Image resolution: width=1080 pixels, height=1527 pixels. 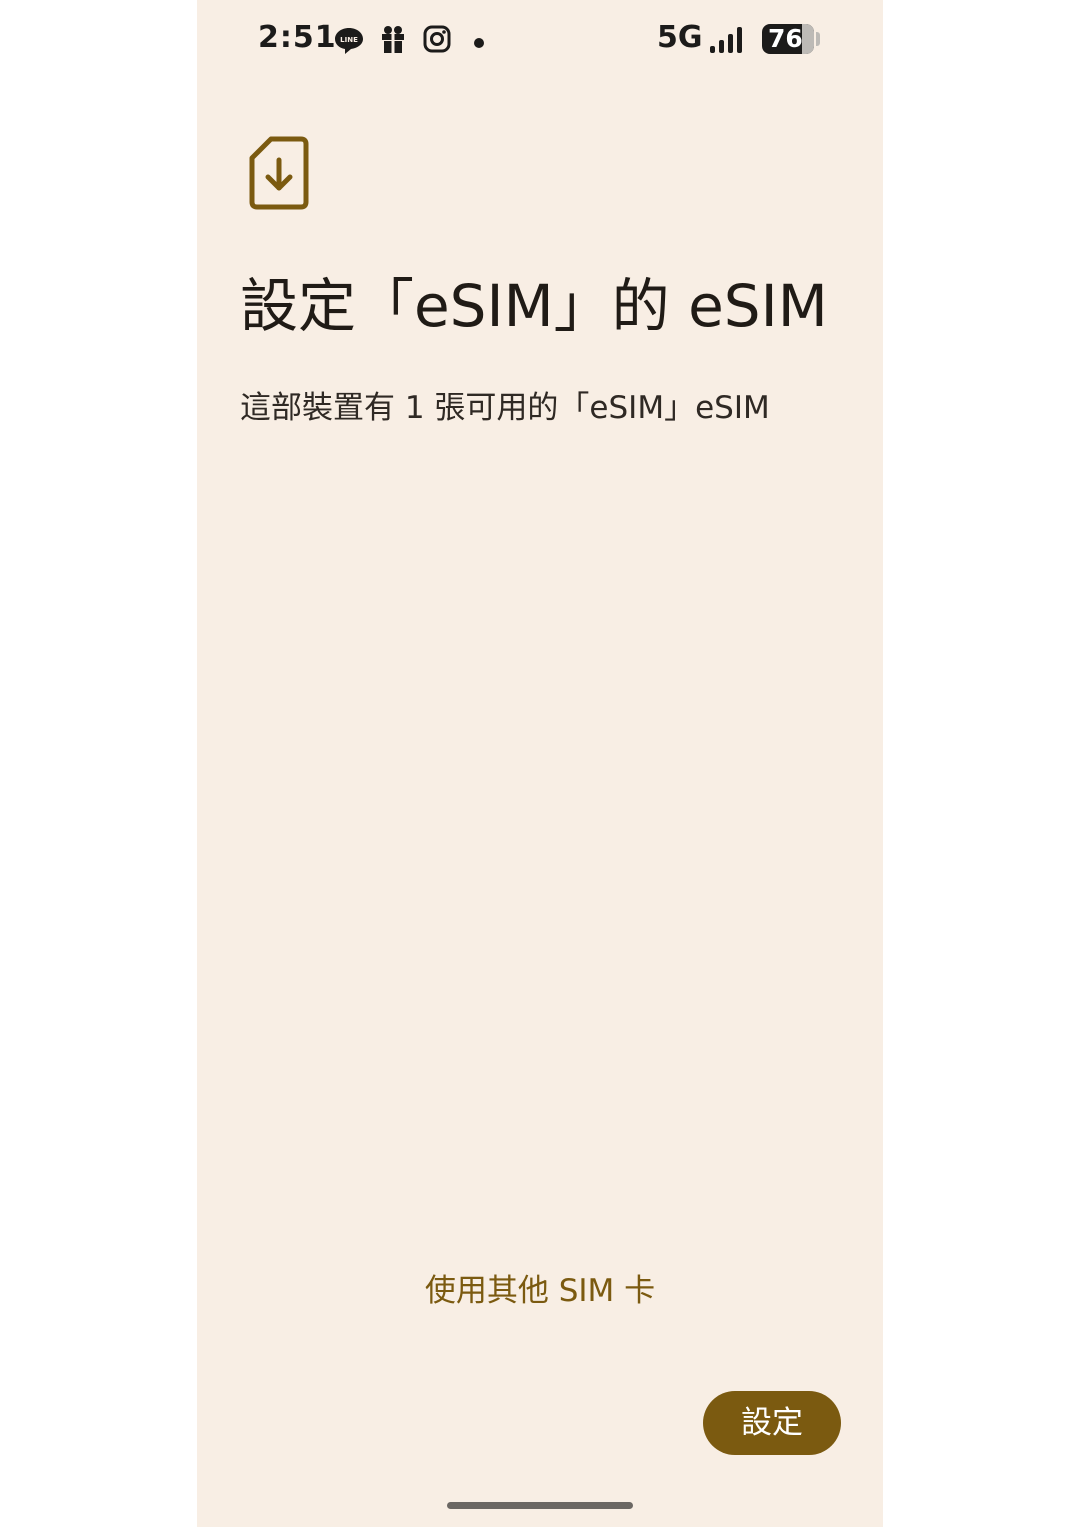 I want to click on dot-icon, so click(x=479, y=43).